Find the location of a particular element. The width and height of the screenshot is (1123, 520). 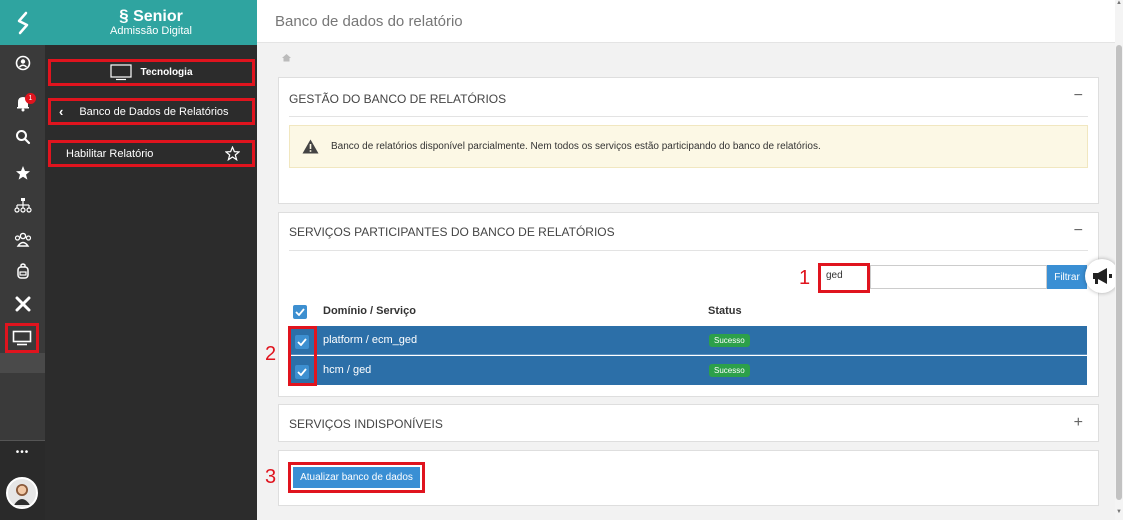

announcements-button is located at coordinates (1102, 276).